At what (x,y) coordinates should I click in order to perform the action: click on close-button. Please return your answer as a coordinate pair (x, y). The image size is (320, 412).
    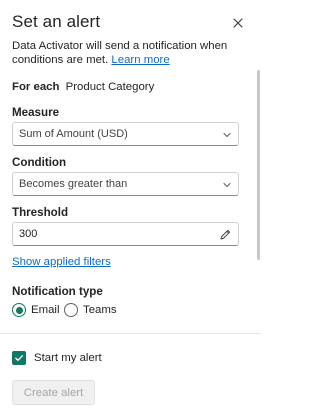
    Looking at the image, I should click on (238, 23).